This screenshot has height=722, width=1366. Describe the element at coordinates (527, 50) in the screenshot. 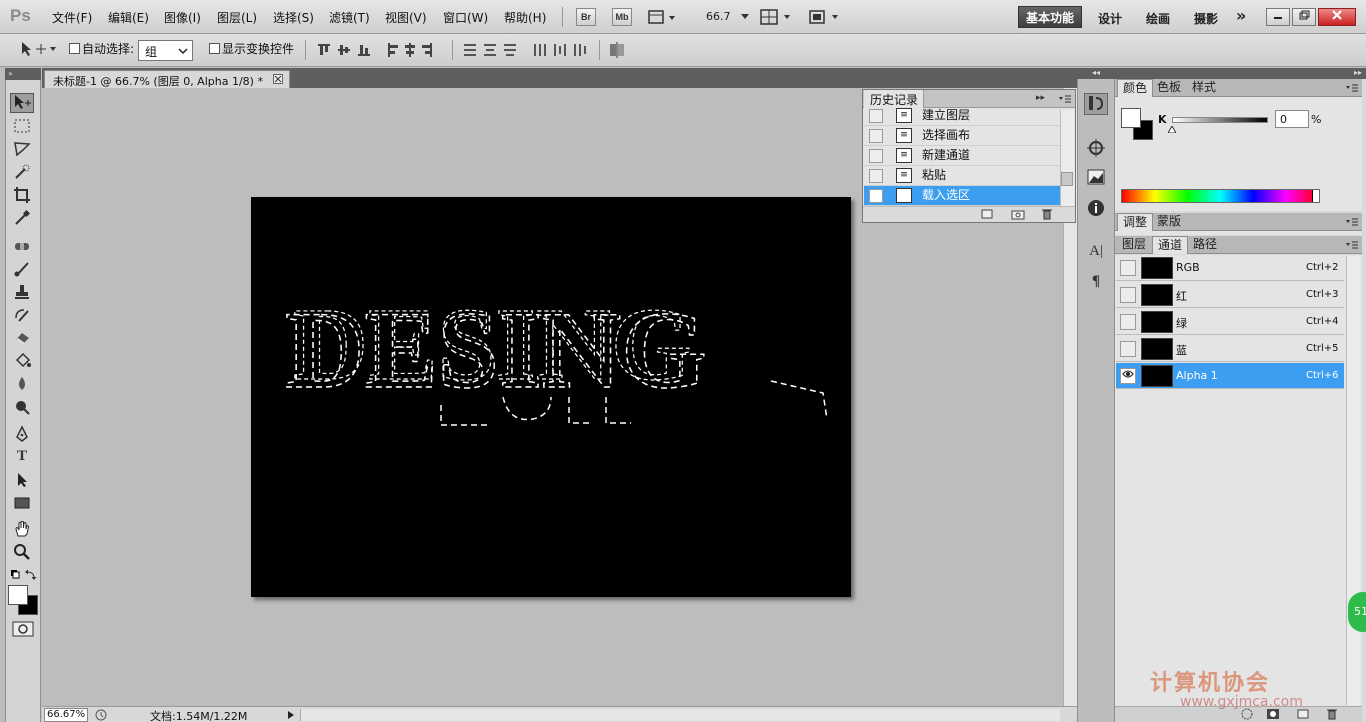

I see `distribute-icons` at that location.